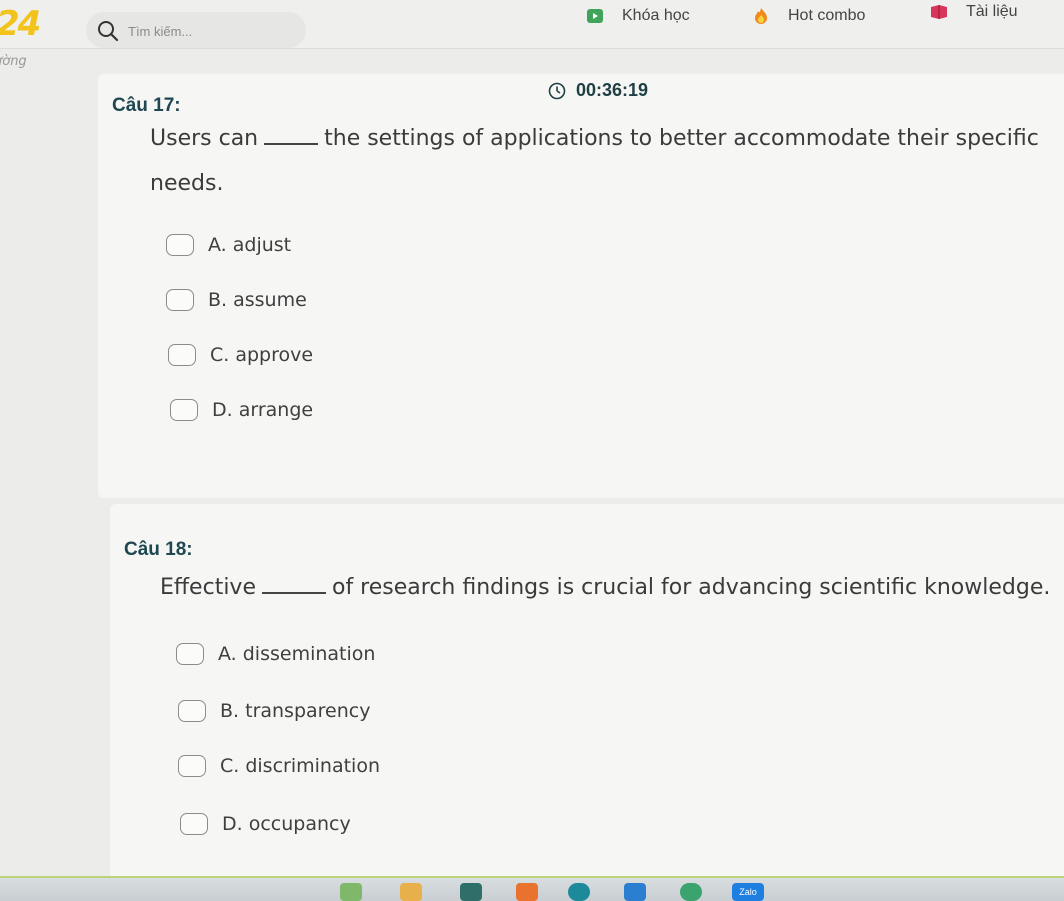 This screenshot has height=901, width=1064. I want to click on zalo-icon: Zalo, so click(748, 892).